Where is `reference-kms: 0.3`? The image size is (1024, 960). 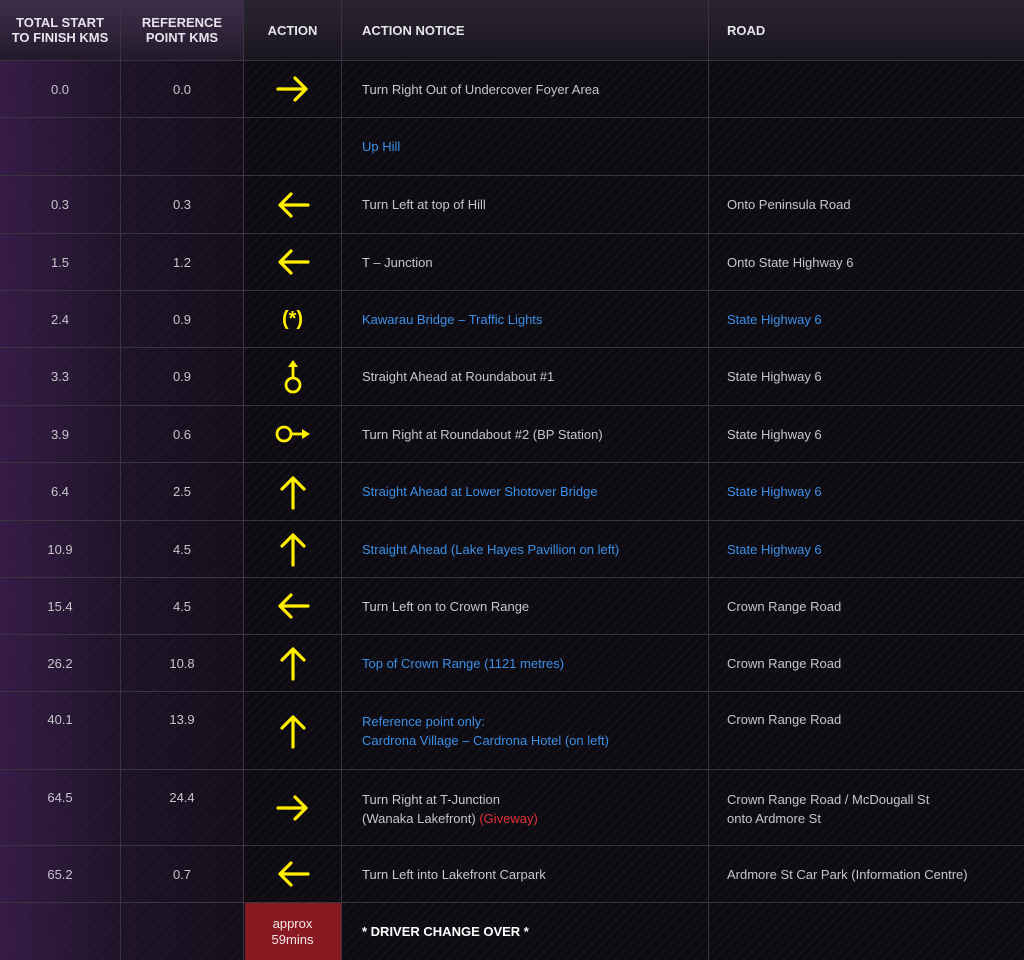 reference-kms: 0.3 is located at coordinates (182, 204).